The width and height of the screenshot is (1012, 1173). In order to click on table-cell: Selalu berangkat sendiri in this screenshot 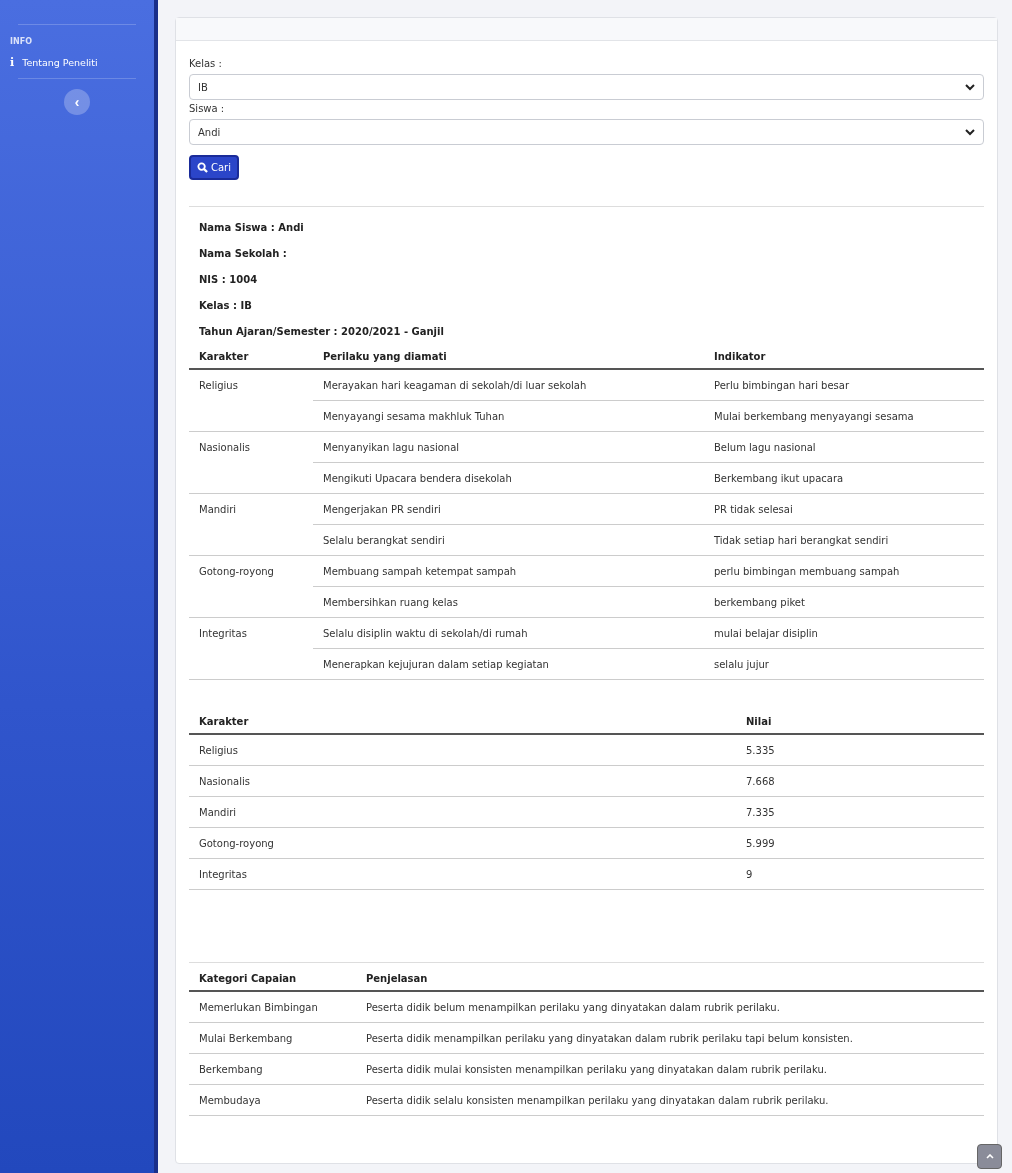, I will do `click(508, 540)`.